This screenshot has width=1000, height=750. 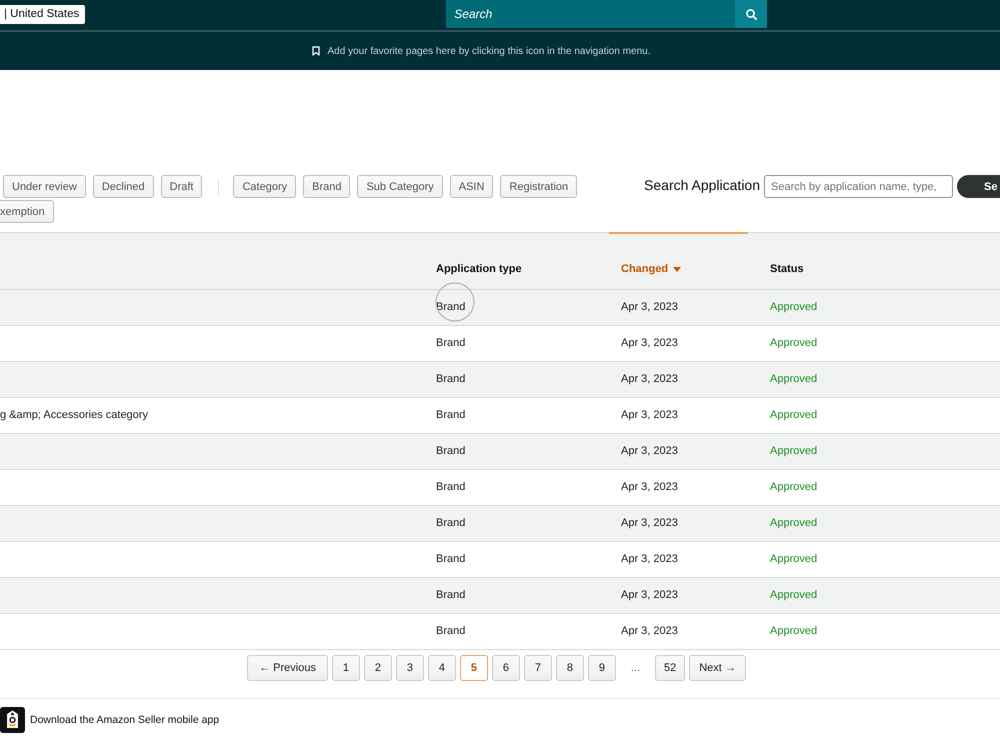 What do you see at coordinates (378, 668) in the screenshot?
I see `page-button: 2` at bounding box center [378, 668].